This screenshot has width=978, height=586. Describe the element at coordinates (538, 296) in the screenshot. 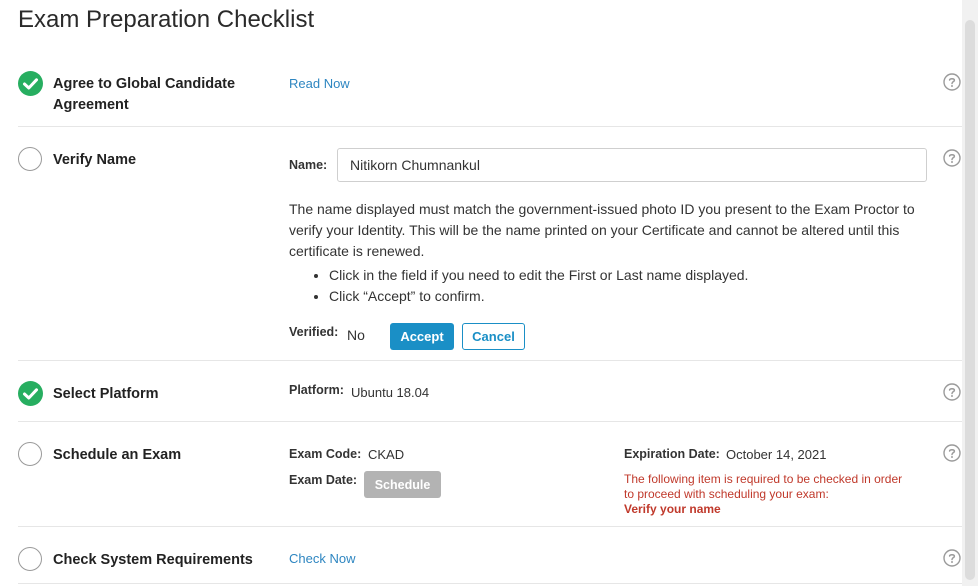

I see `list-item: Click “Accept” to confirm.` at that location.